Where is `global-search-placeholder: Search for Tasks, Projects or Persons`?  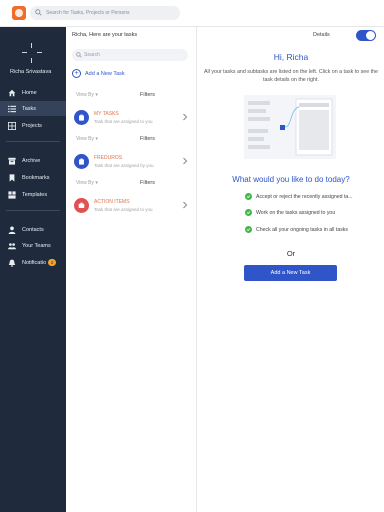
global-search-placeholder: Search for Tasks, Projects or Persons is located at coordinates (88, 13).